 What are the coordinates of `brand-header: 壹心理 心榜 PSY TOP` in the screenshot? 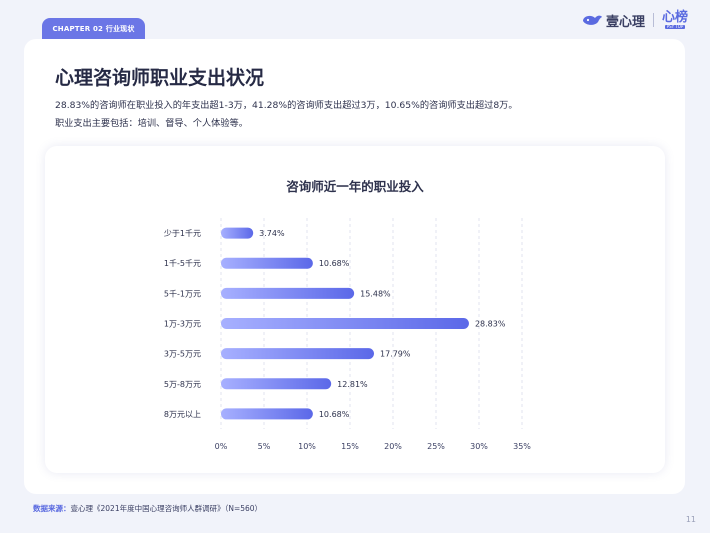 It's located at (634, 20).